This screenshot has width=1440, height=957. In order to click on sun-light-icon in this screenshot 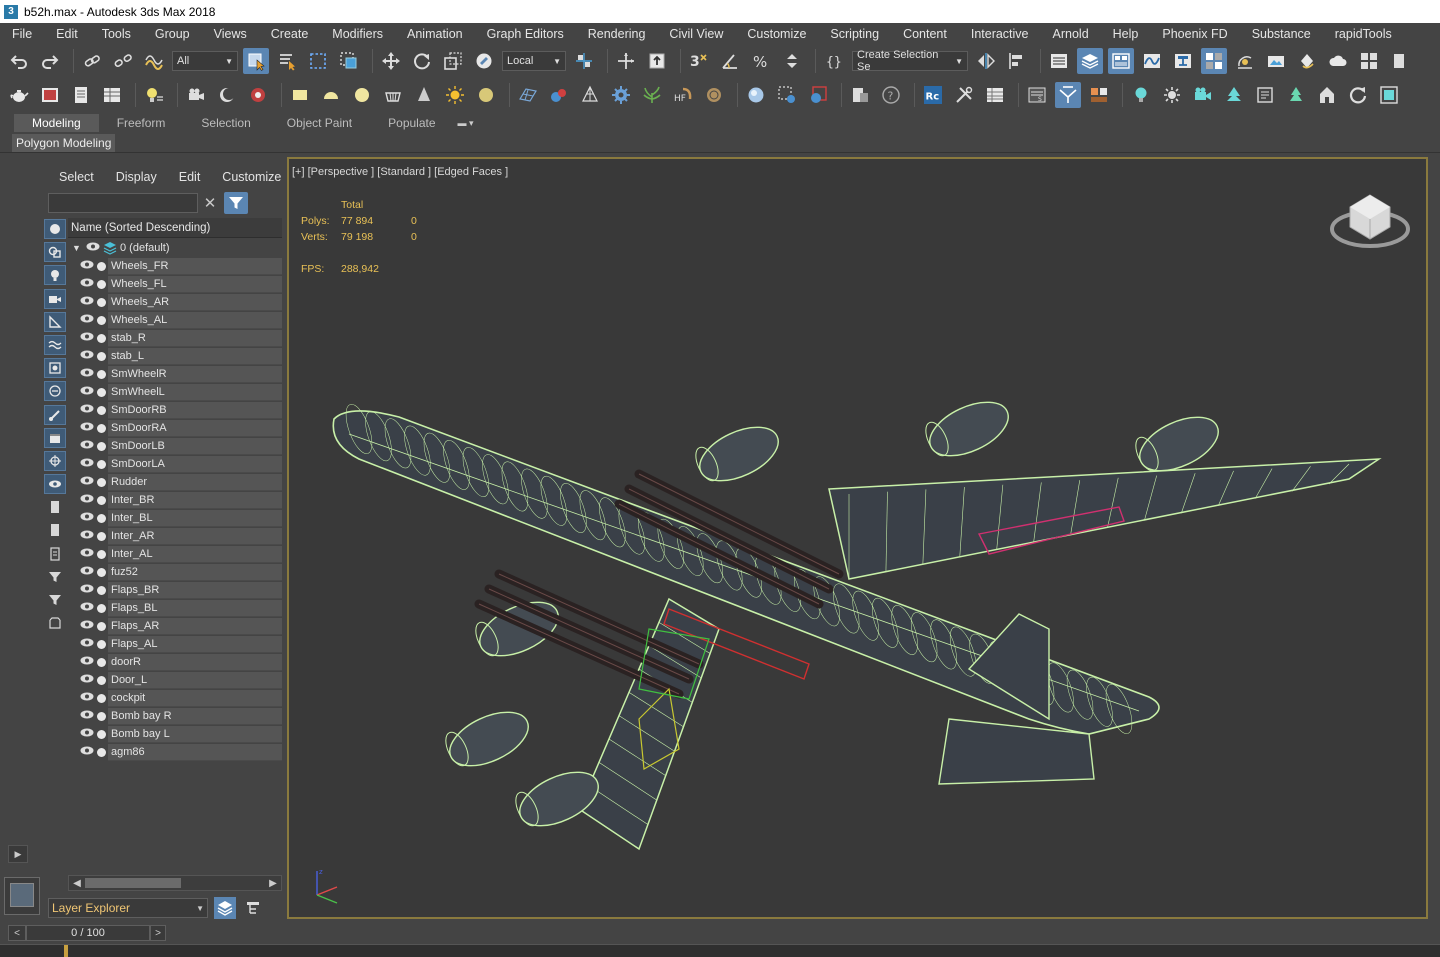, I will do `click(455, 95)`.